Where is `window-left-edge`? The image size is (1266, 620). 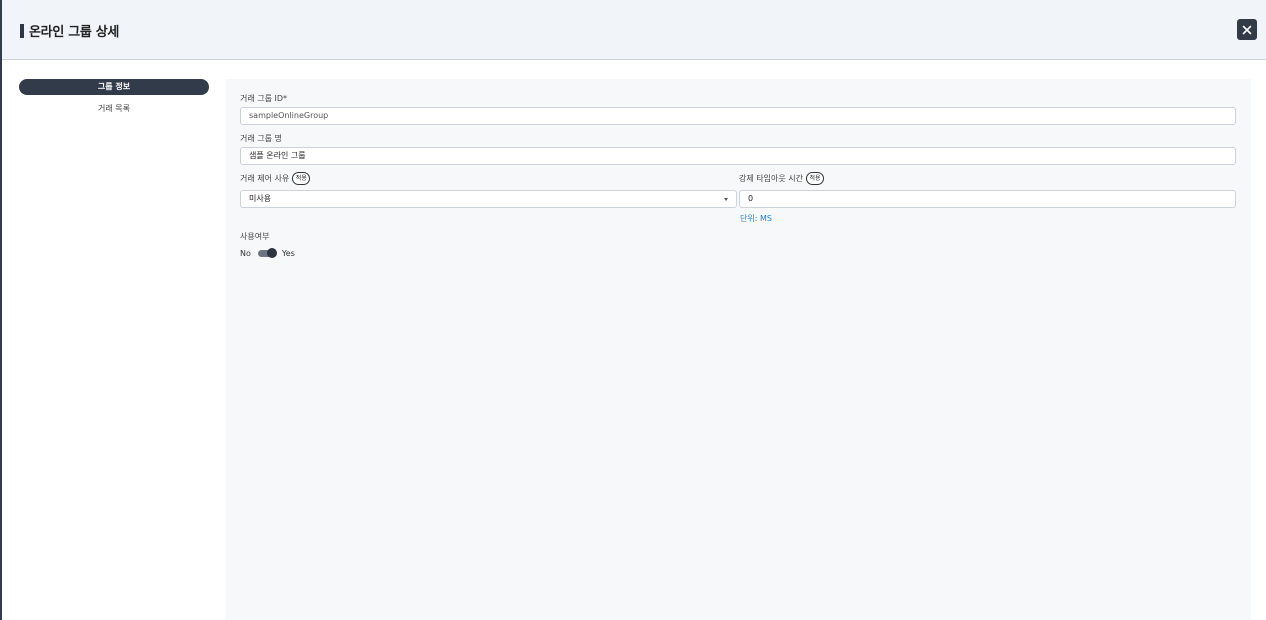
window-left-edge is located at coordinates (1, 310).